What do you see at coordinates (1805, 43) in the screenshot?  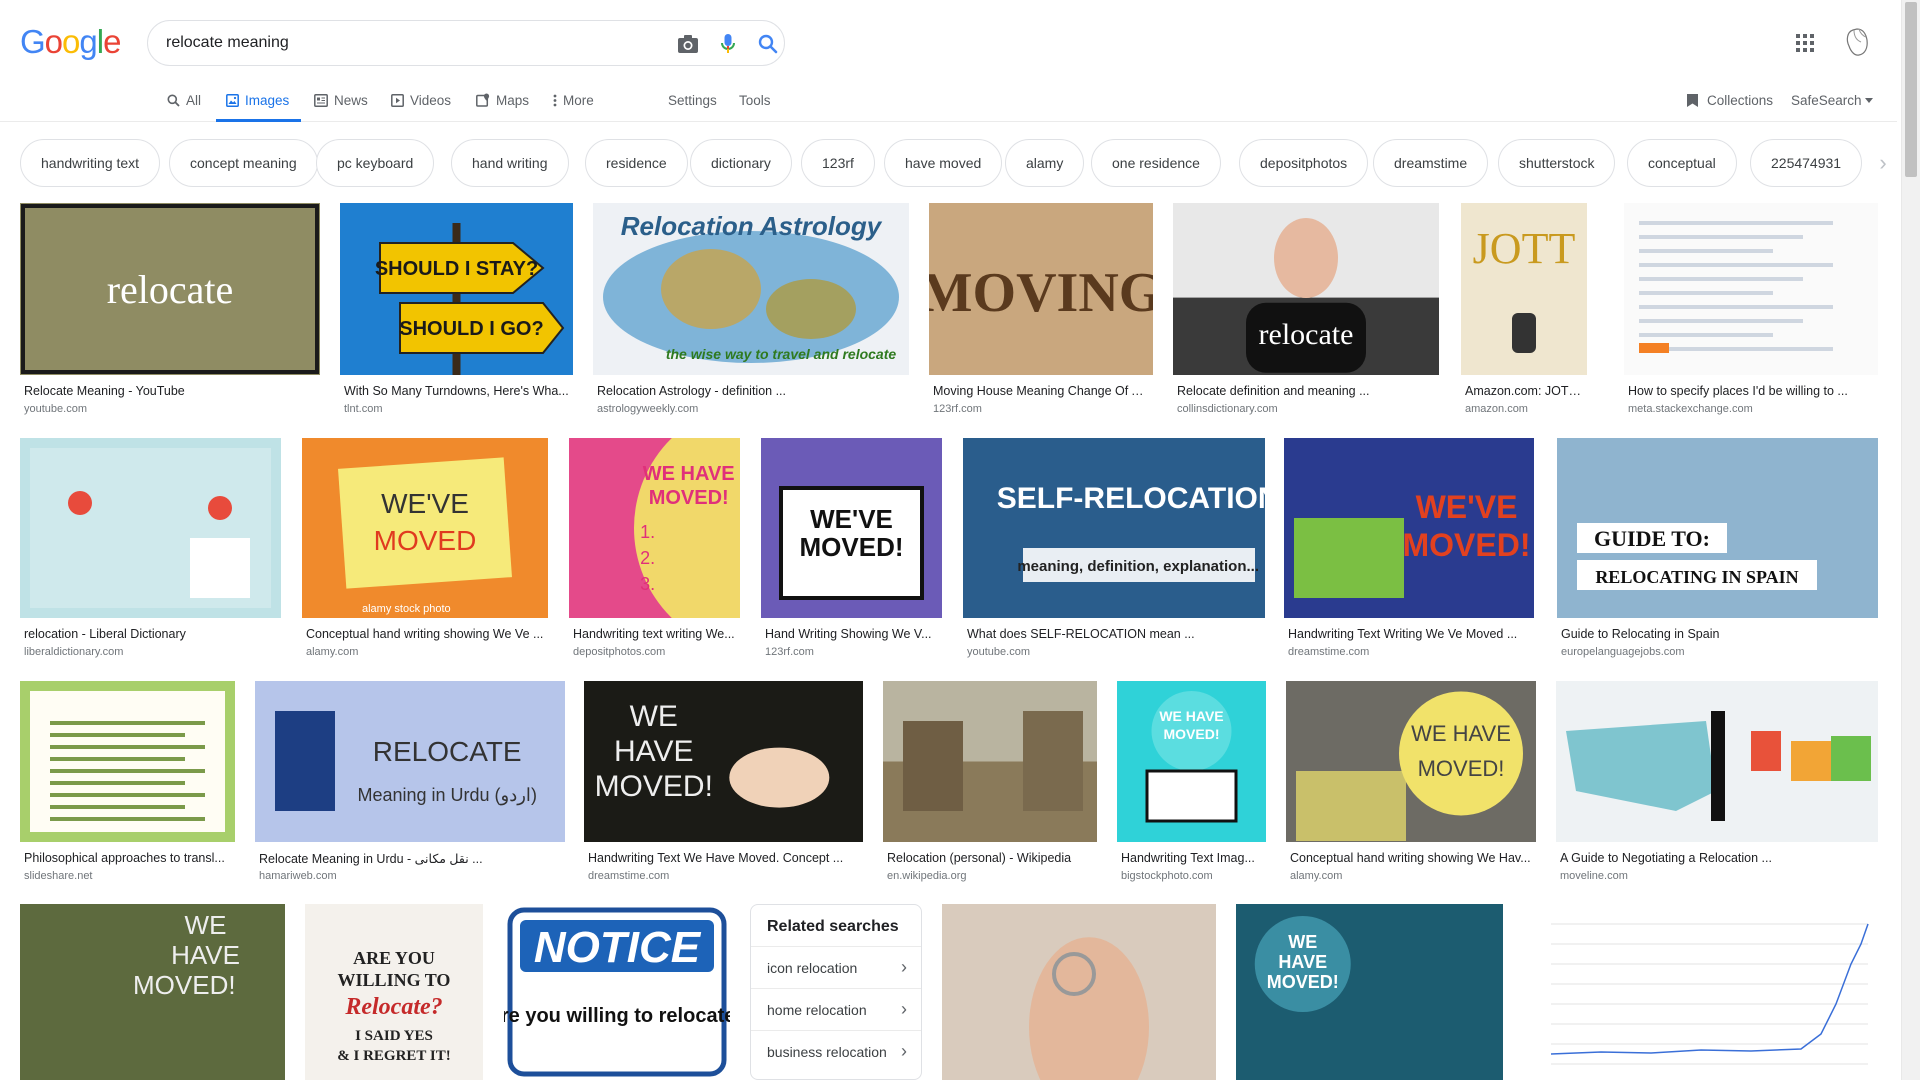 I see `apps-grid-icon` at bounding box center [1805, 43].